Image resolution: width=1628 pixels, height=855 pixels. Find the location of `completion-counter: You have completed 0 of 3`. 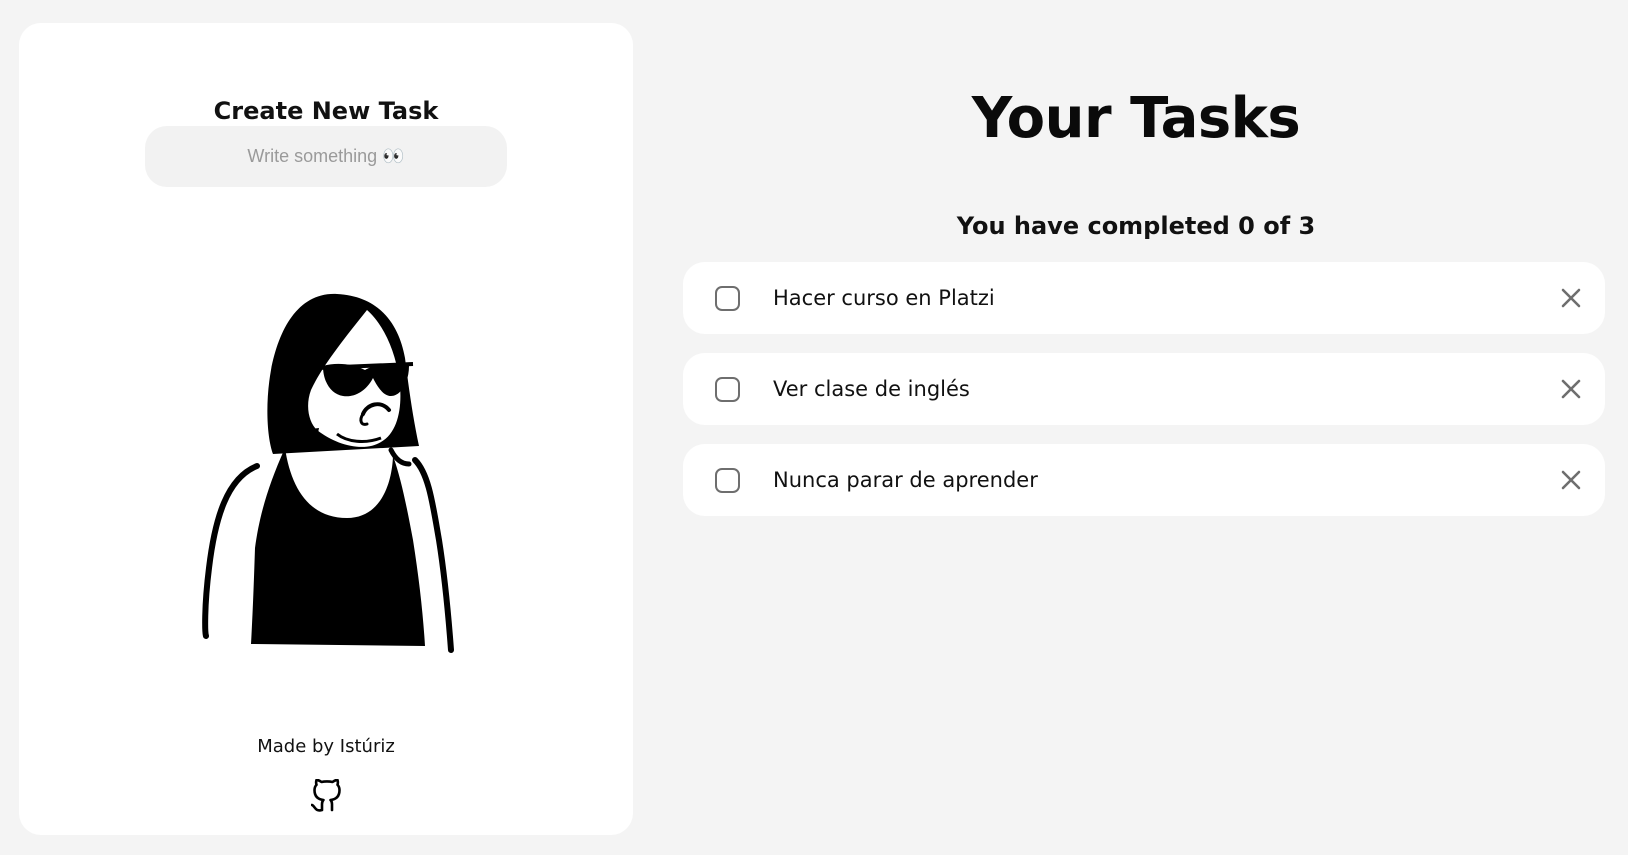

completion-counter: You have completed 0 of 3 is located at coordinates (1136, 226).